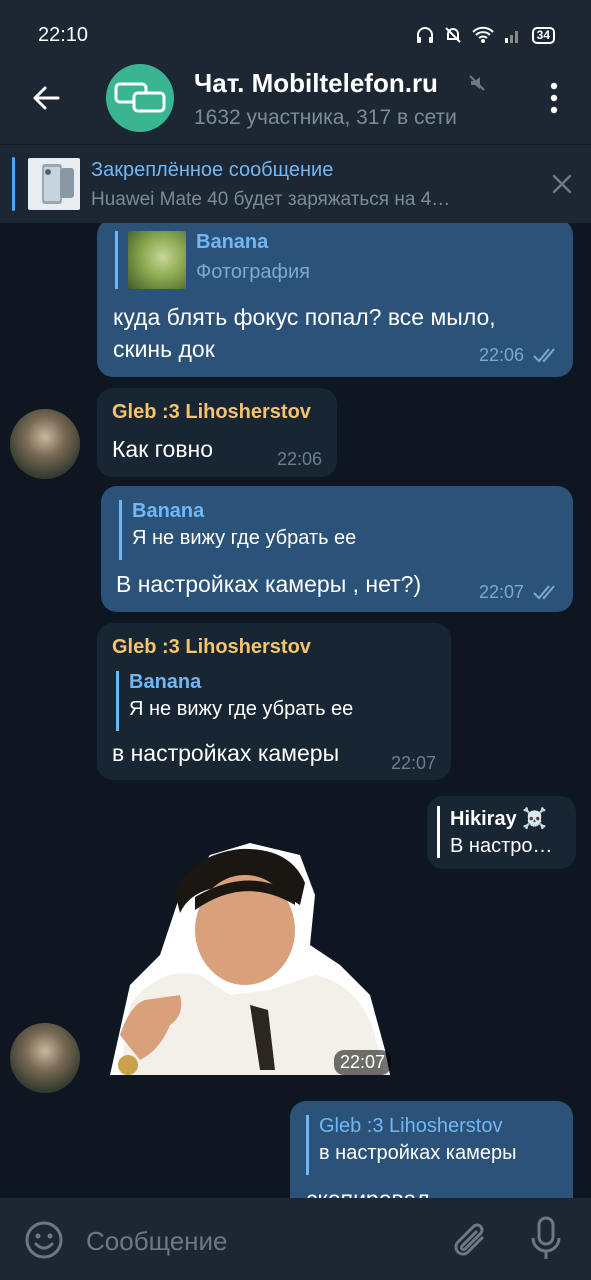 The image size is (591, 1280). What do you see at coordinates (418, 1153) in the screenshot?
I see `reply-text: в настройках камеры` at bounding box center [418, 1153].